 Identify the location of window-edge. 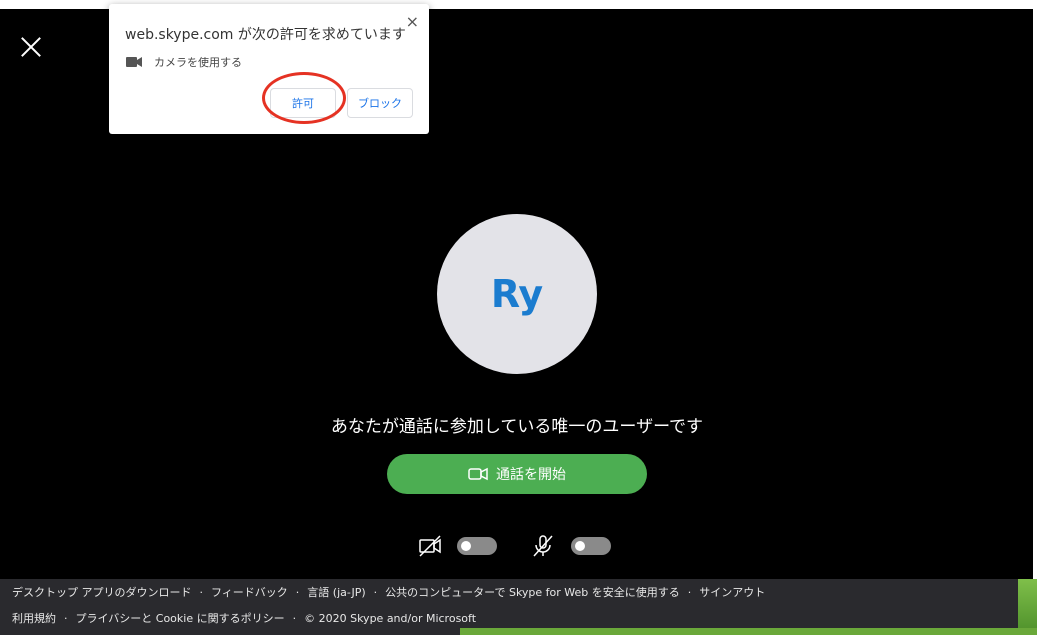
(1035, 294).